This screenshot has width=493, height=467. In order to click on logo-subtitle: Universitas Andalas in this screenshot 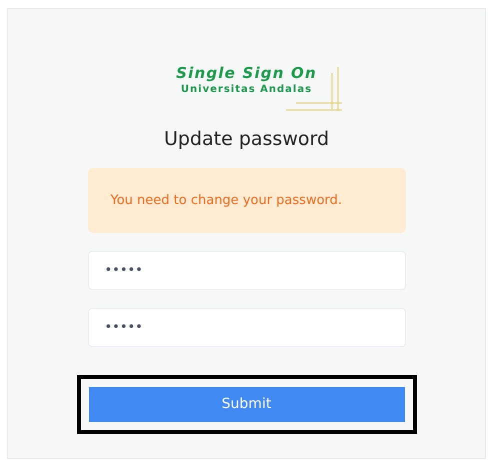, I will do `click(246, 90)`.